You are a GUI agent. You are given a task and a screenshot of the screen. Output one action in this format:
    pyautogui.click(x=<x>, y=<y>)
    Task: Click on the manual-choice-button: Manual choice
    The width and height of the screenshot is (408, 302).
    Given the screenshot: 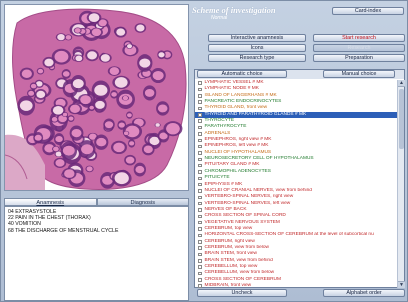 What is the action you would take?
    pyautogui.click(x=359, y=74)
    